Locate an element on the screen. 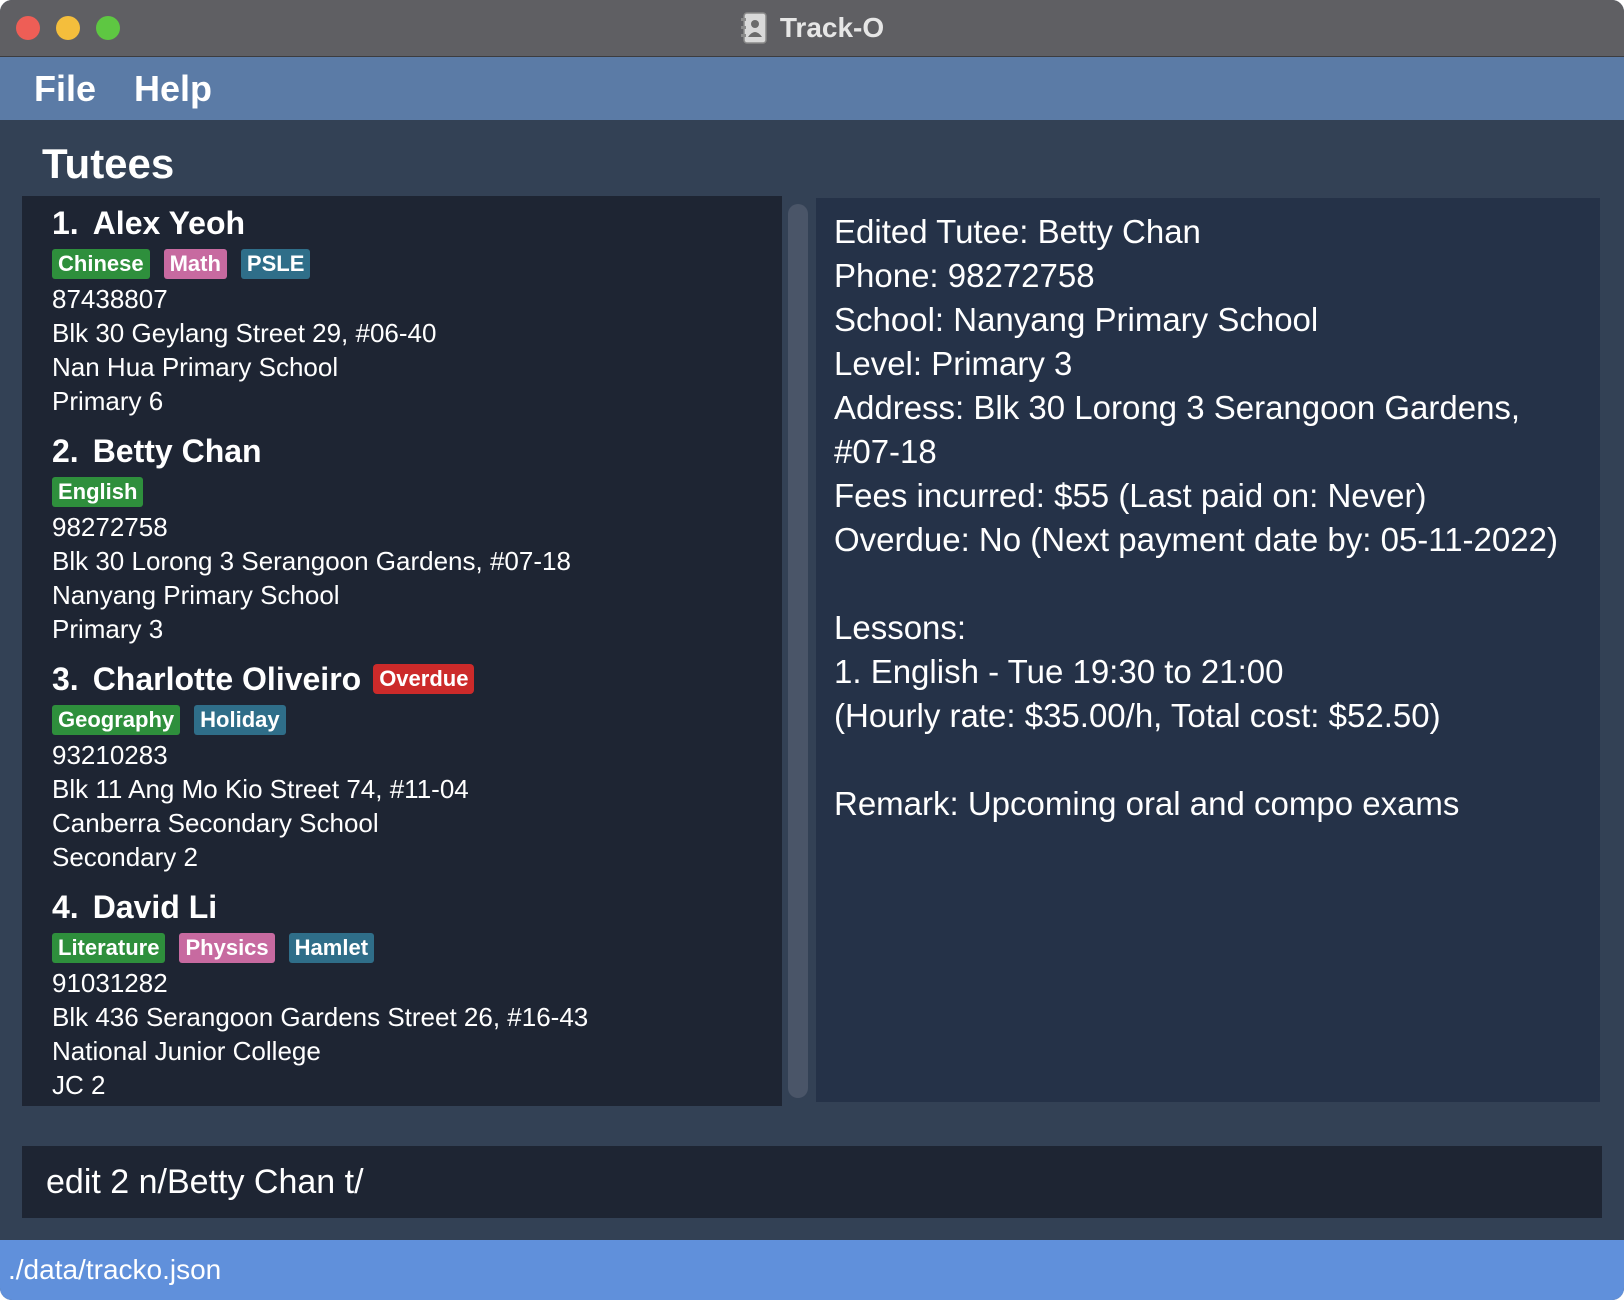  tutee-level: Primary 6 is located at coordinates (108, 401).